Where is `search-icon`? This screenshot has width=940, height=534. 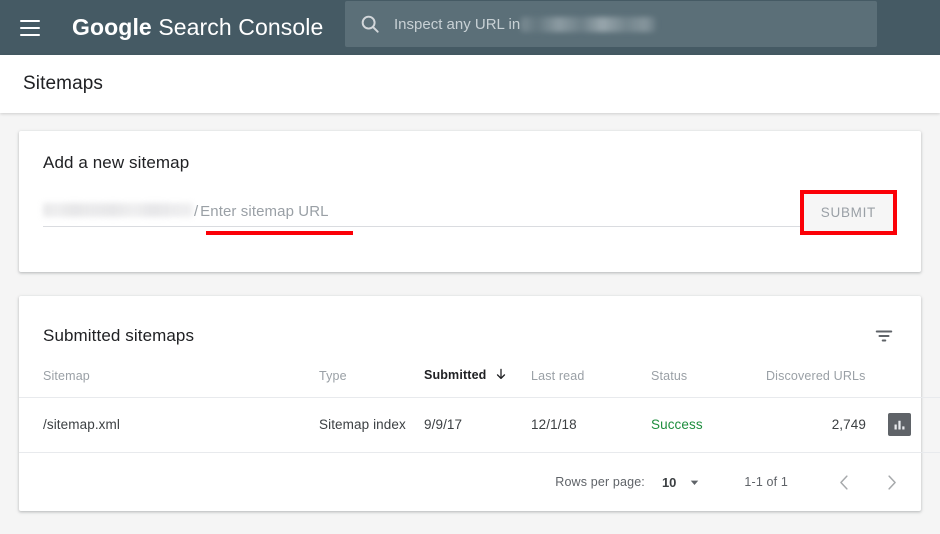
search-icon is located at coordinates (370, 24).